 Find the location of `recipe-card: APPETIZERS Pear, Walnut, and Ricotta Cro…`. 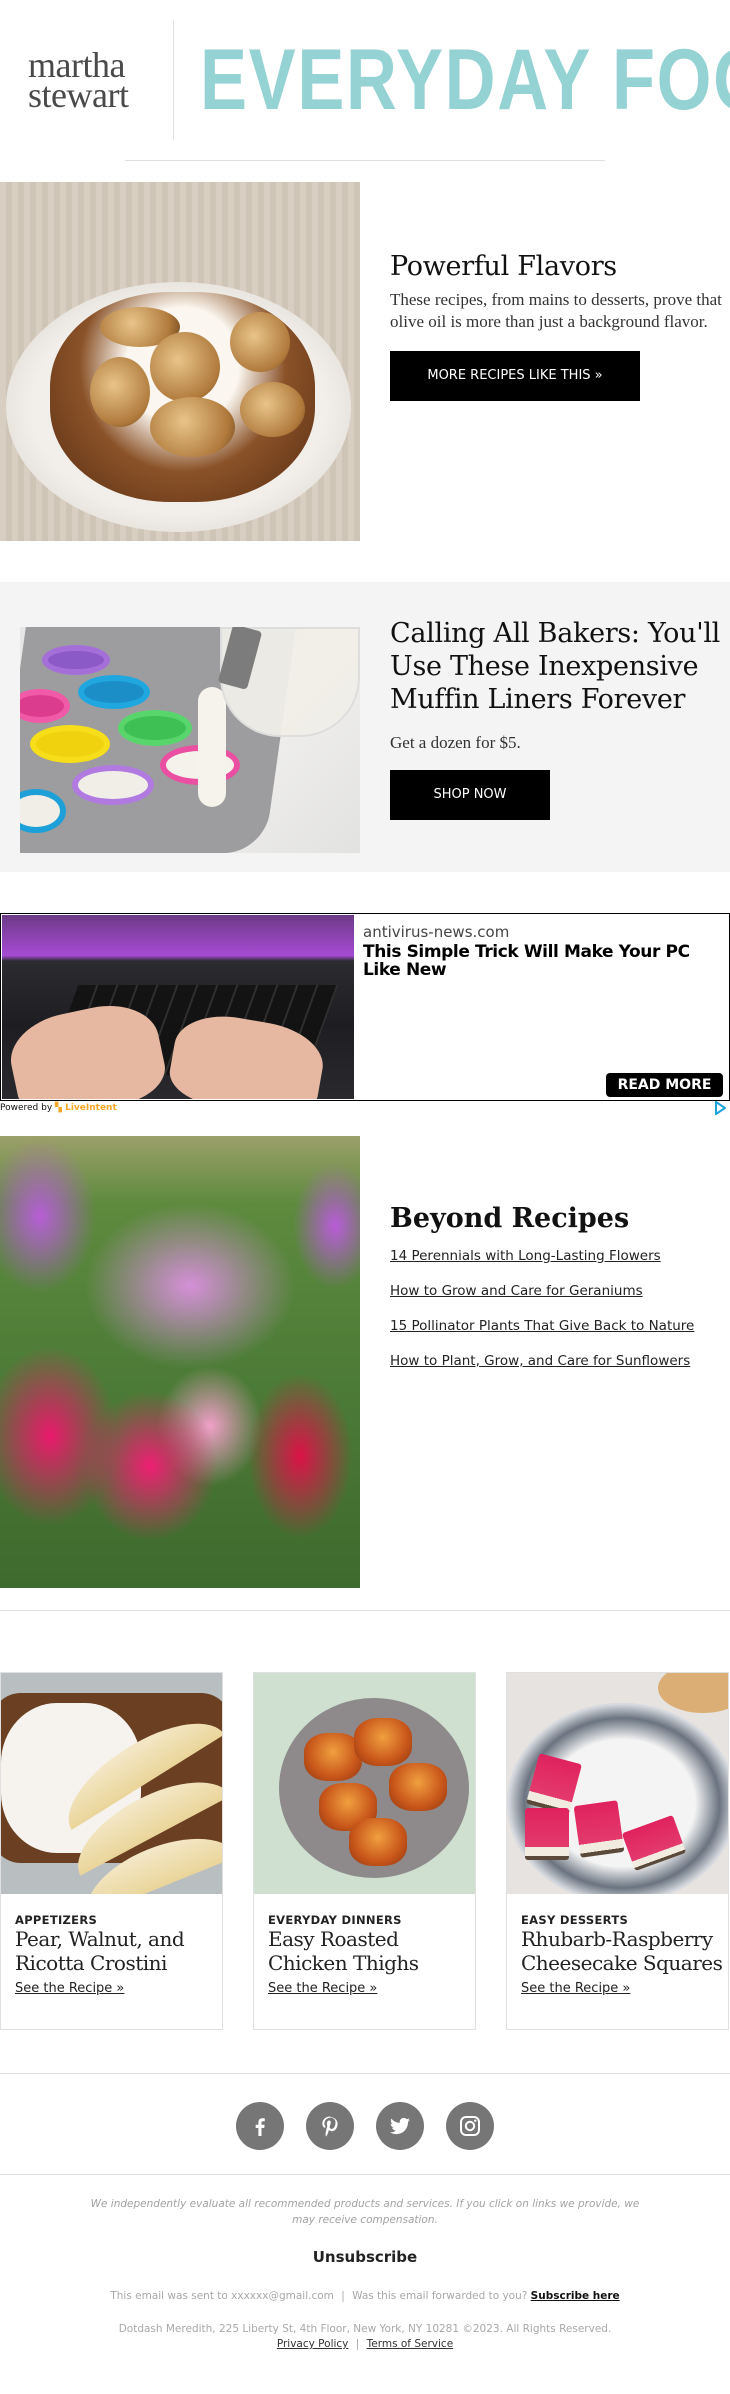

recipe-card: APPETIZERS Pear, Walnut, and Ricotta Cro… is located at coordinates (111, 1851).